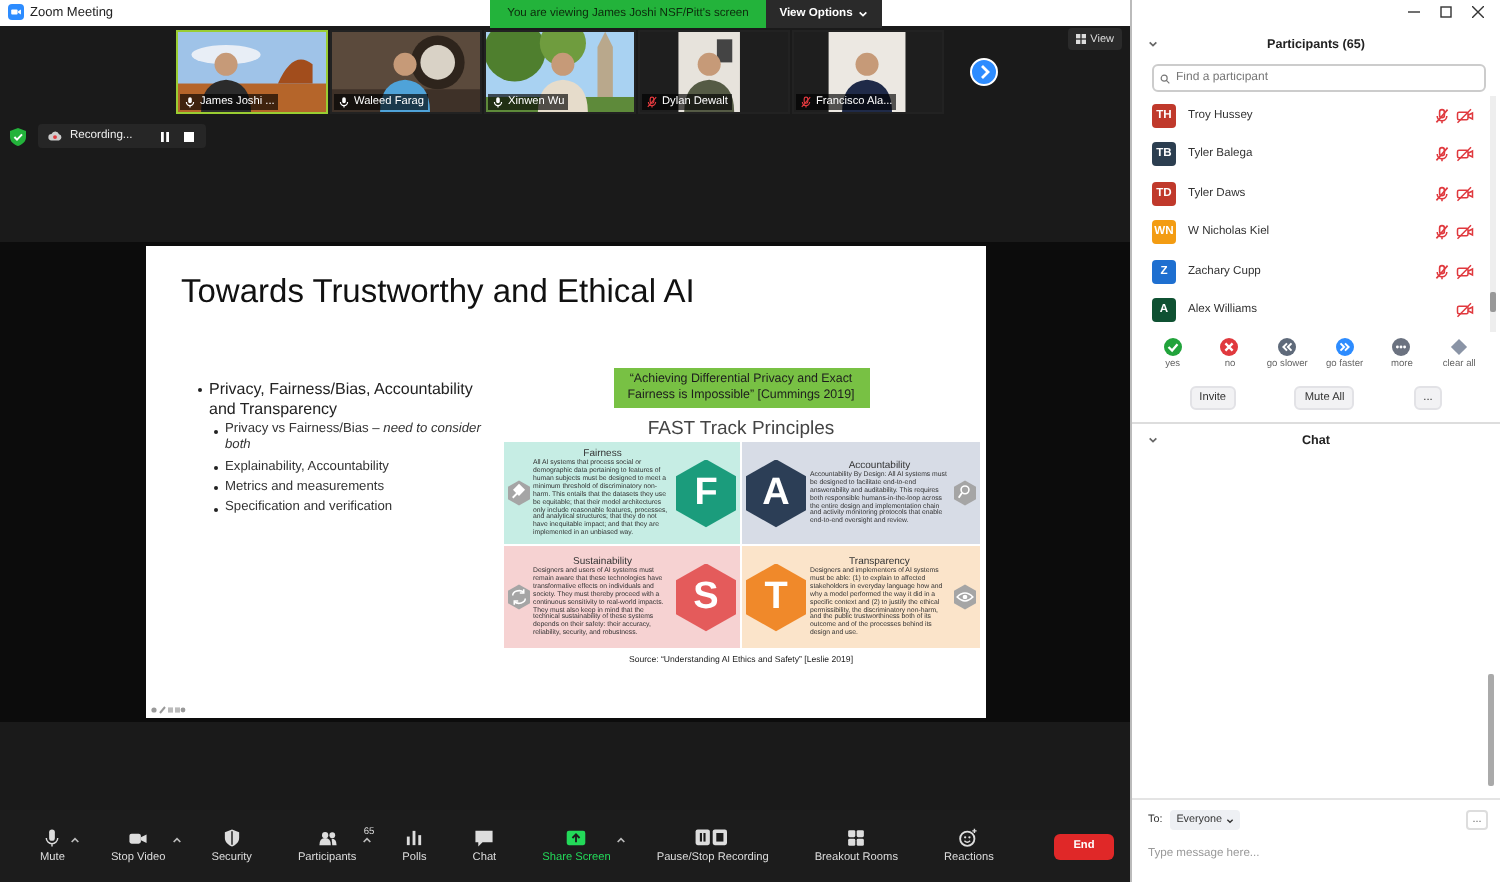 This screenshot has width=1500, height=882. I want to click on figure-title: FAST Track Principles, so click(741, 429).